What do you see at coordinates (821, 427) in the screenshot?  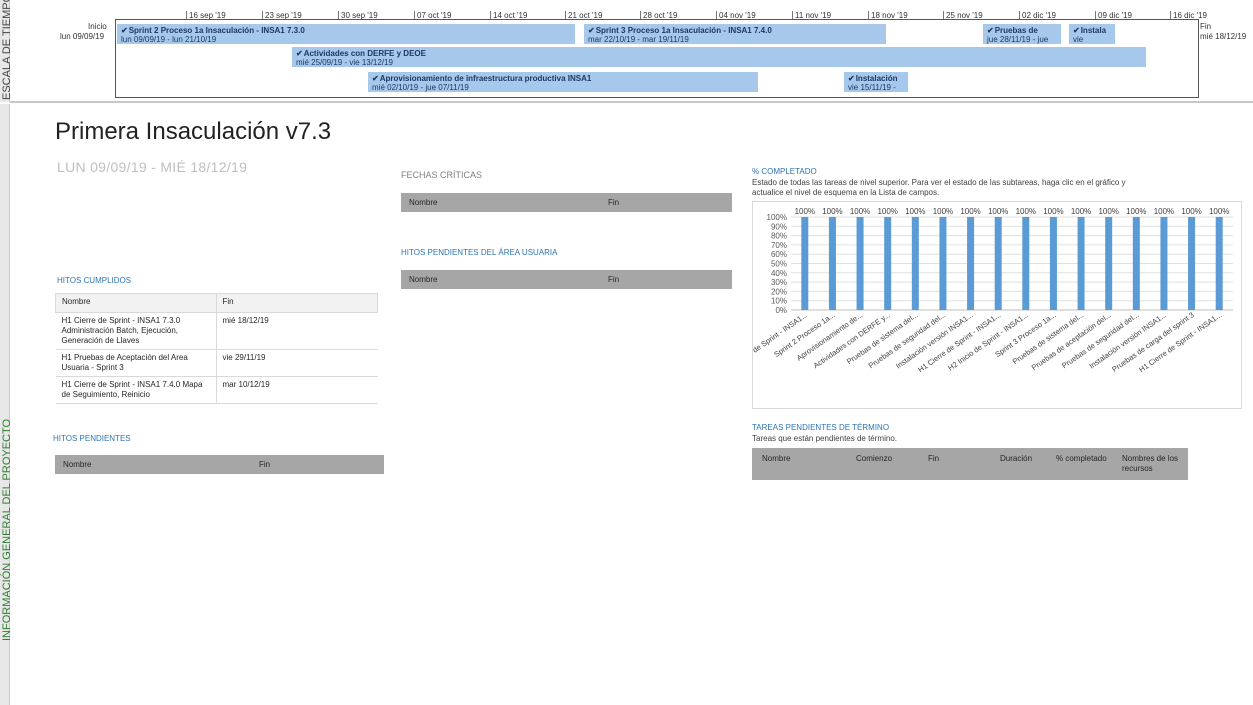 I see `tareas-pendientes-label: TAREAS PENDIENTES DE TÉRMINO` at bounding box center [821, 427].